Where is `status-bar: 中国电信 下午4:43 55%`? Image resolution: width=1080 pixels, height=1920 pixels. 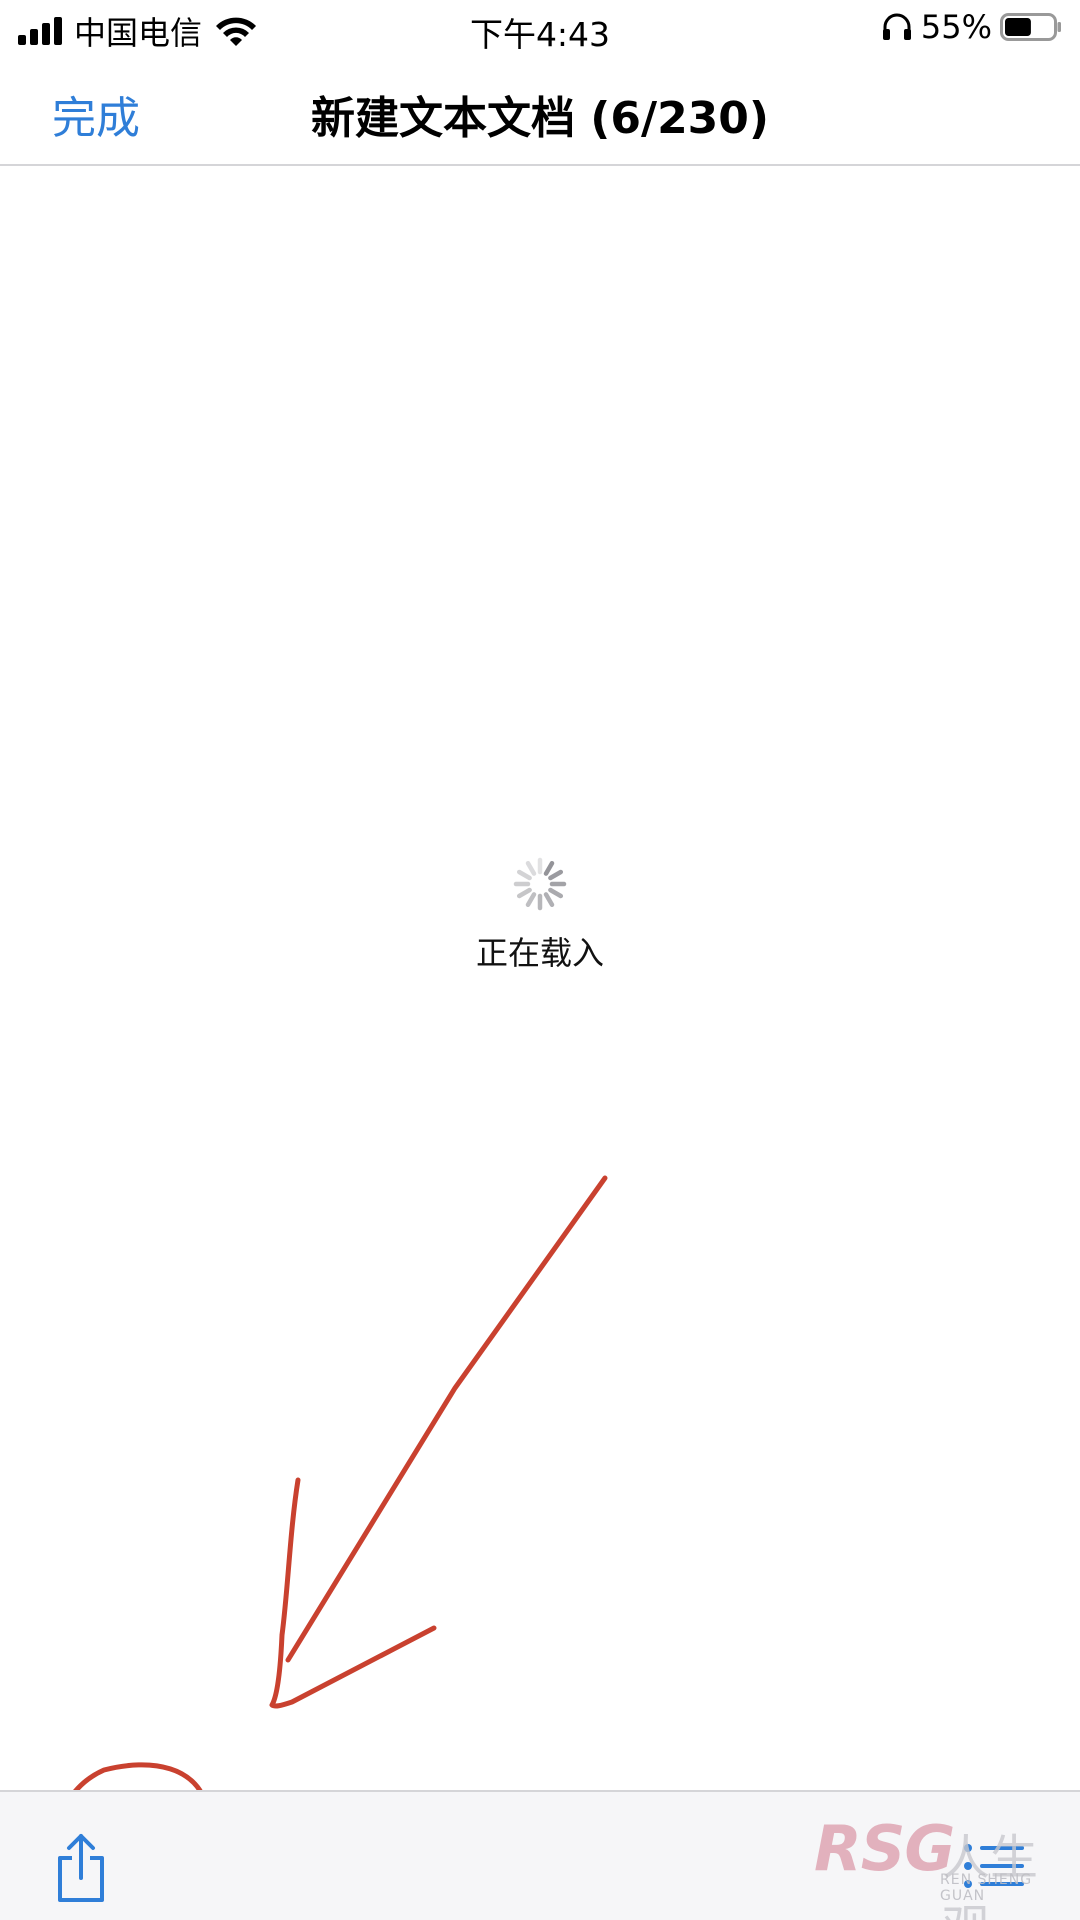
status-bar: 中国电信 下午4:43 55% is located at coordinates (540, 28).